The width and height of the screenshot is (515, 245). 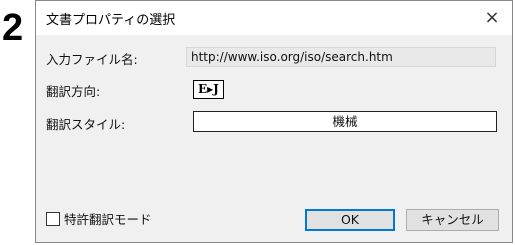 What do you see at coordinates (350, 220) in the screenshot?
I see `ok-button: OK` at bounding box center [350, 220].